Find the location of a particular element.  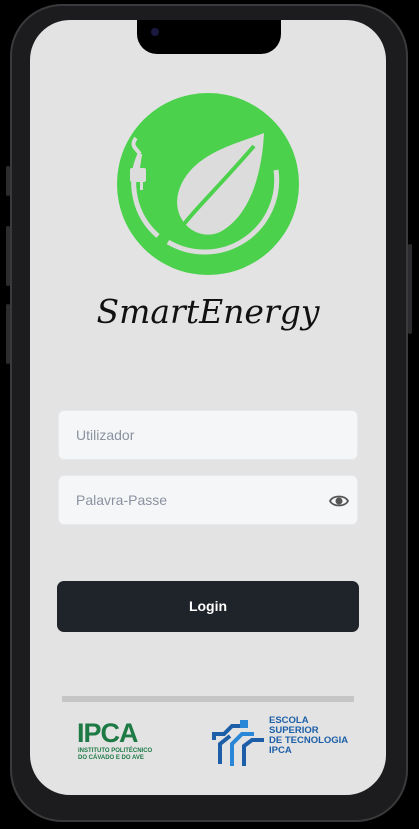

silent-switch is located at coordinates (8, 181).